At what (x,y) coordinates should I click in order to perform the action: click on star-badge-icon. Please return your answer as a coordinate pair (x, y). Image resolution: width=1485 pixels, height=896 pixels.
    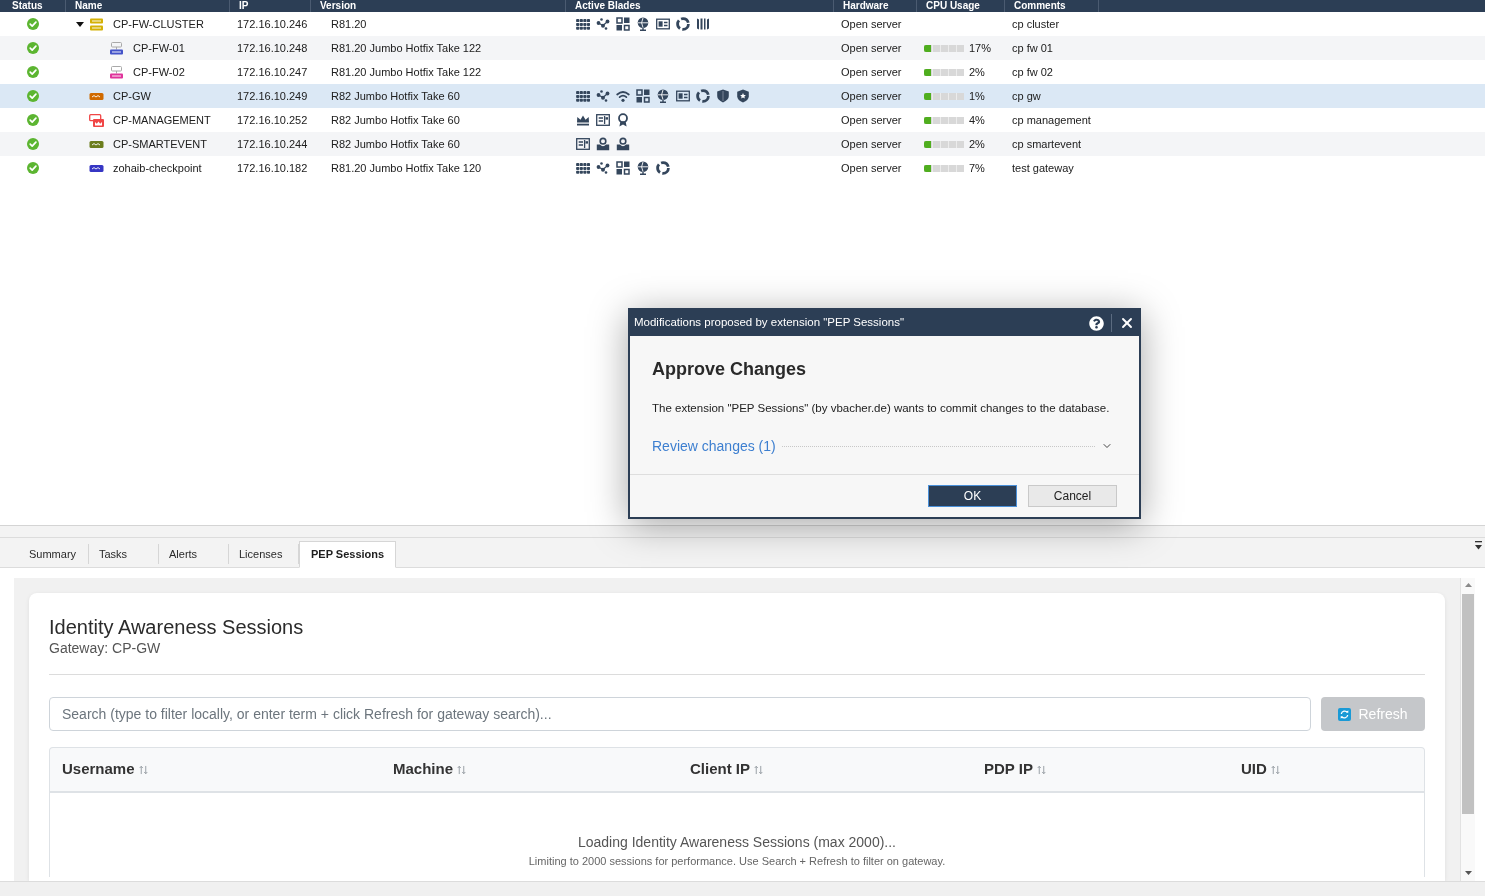
    Looking at the image, I should click on (743, 96).